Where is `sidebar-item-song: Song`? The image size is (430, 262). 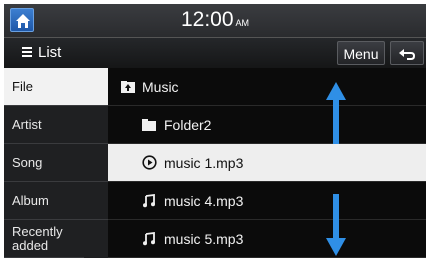 sidebar-item-song: Song is located at coordinates (56, 163).